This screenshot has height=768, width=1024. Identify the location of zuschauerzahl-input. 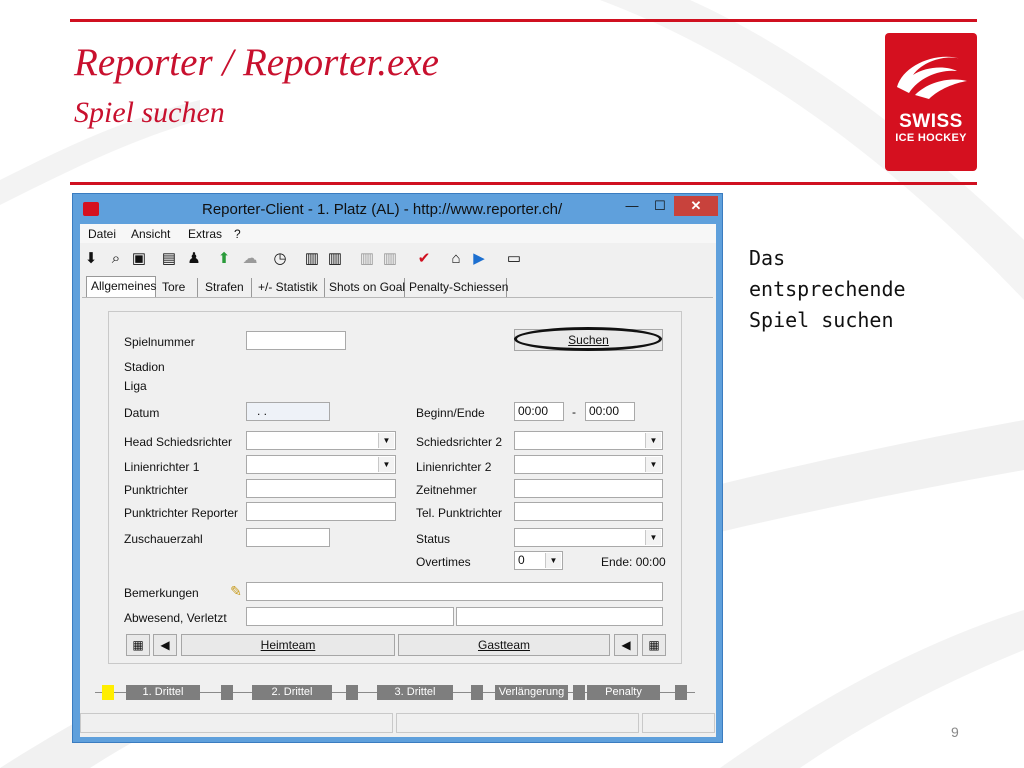
(288, 537).